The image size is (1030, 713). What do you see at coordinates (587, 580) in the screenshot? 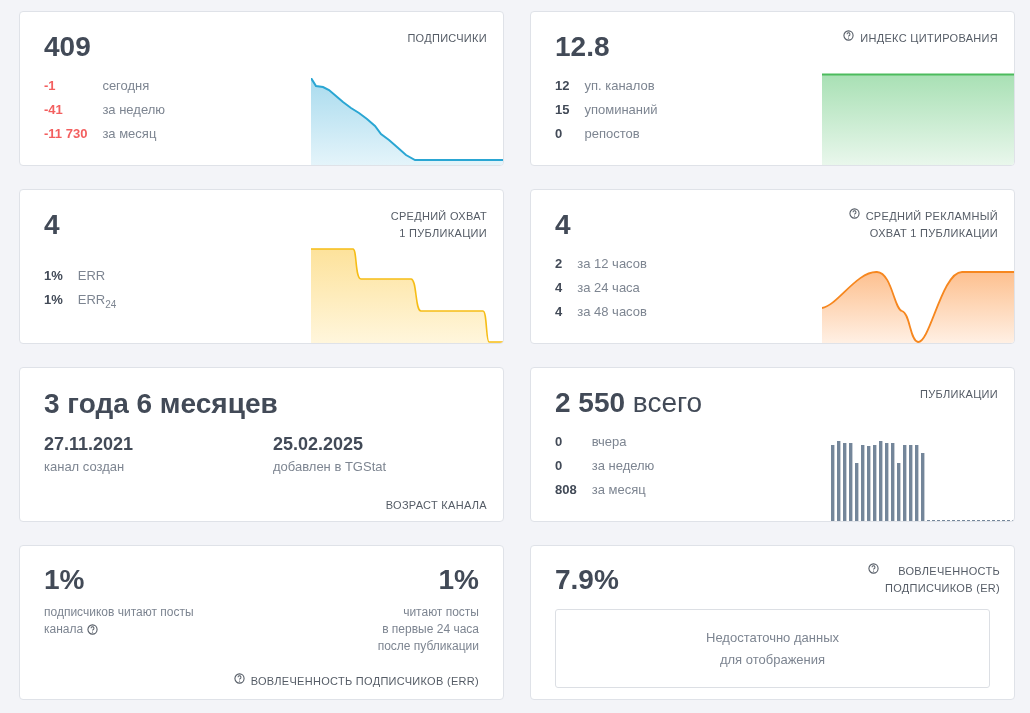
I see `metric-value: 7.9%` at bounding box center [587, 580].